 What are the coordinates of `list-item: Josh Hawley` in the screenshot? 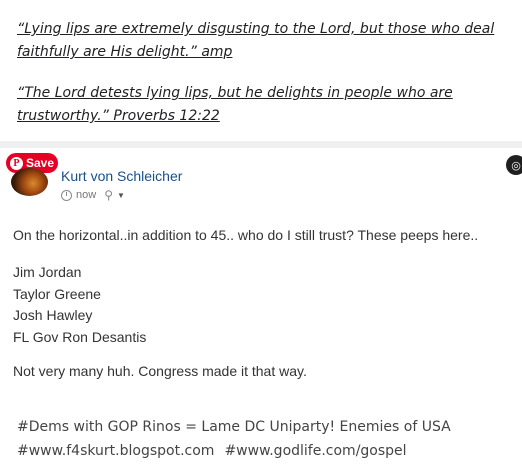 It's located at (53, 315).